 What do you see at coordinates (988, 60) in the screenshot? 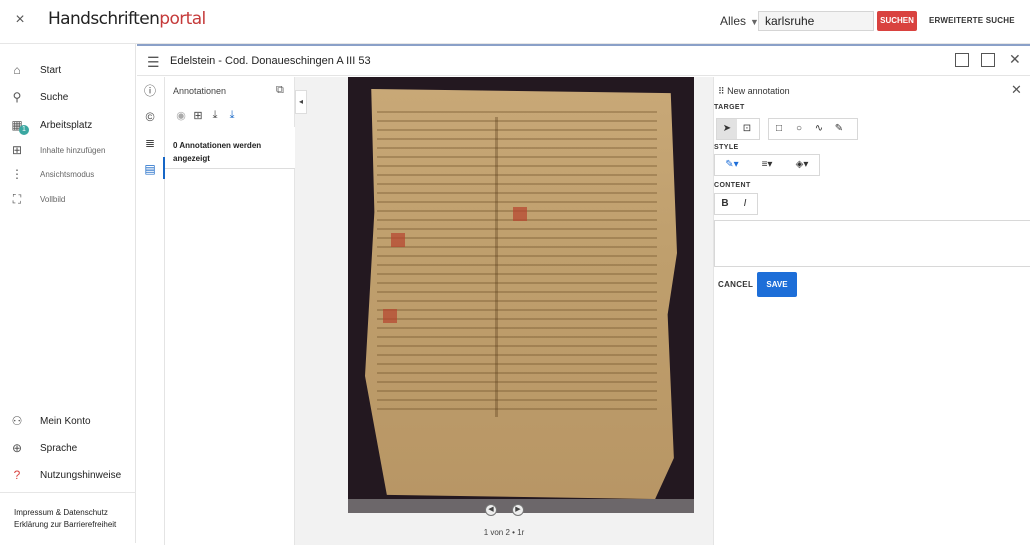
I see `maximize-icon` at bounding box center [988, 60].